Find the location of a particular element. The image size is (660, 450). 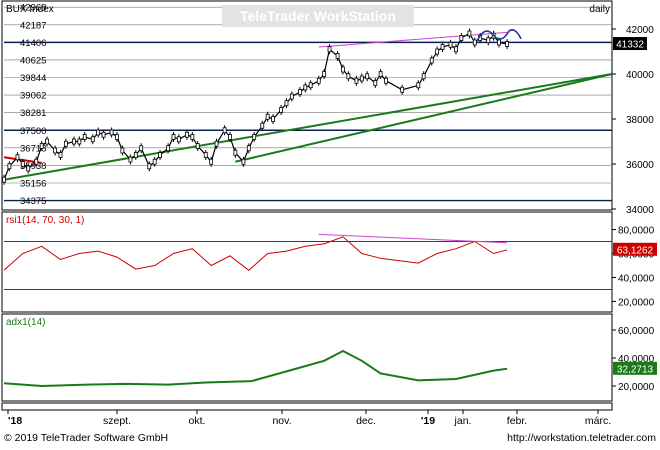

level-label: 39844 is located at coordinates (33, 78).